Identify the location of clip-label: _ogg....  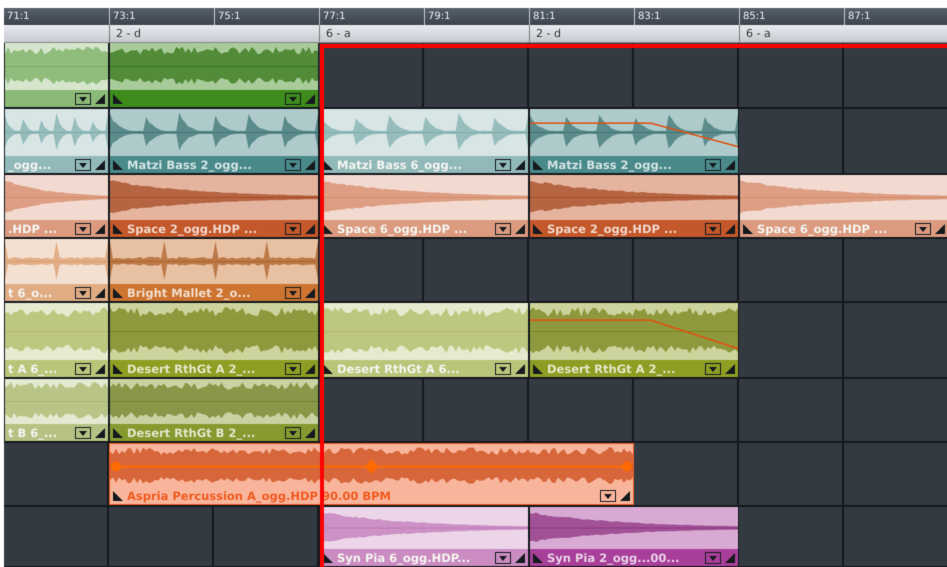
(30, 165).